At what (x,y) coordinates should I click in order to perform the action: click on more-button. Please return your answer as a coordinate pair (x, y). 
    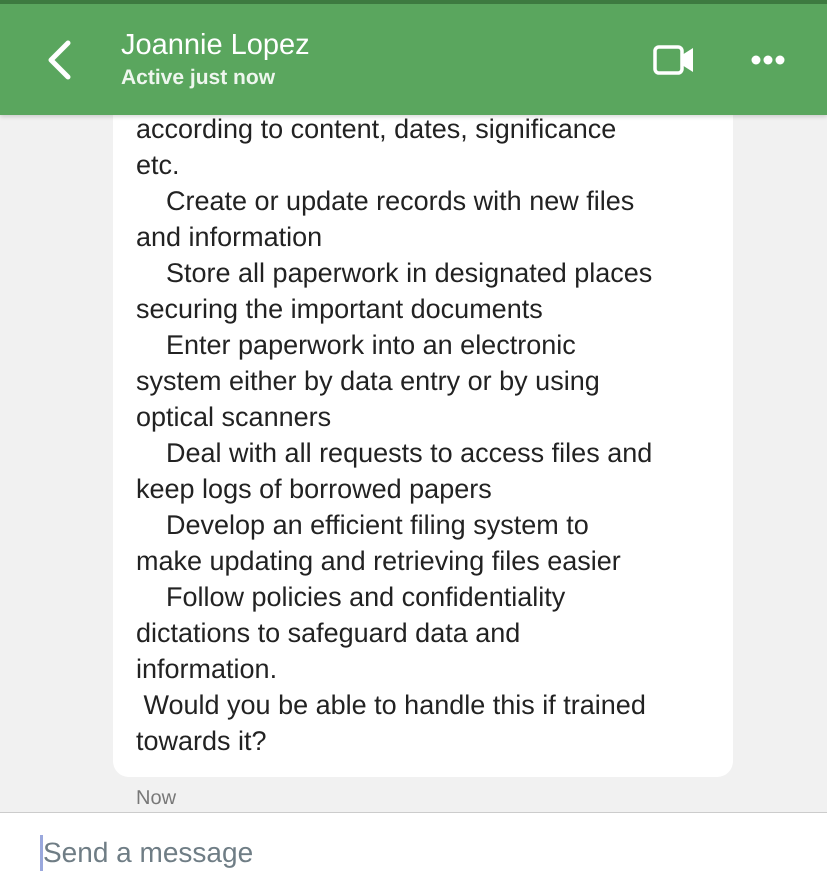
    Looking at the image, I should click on (768, 59).